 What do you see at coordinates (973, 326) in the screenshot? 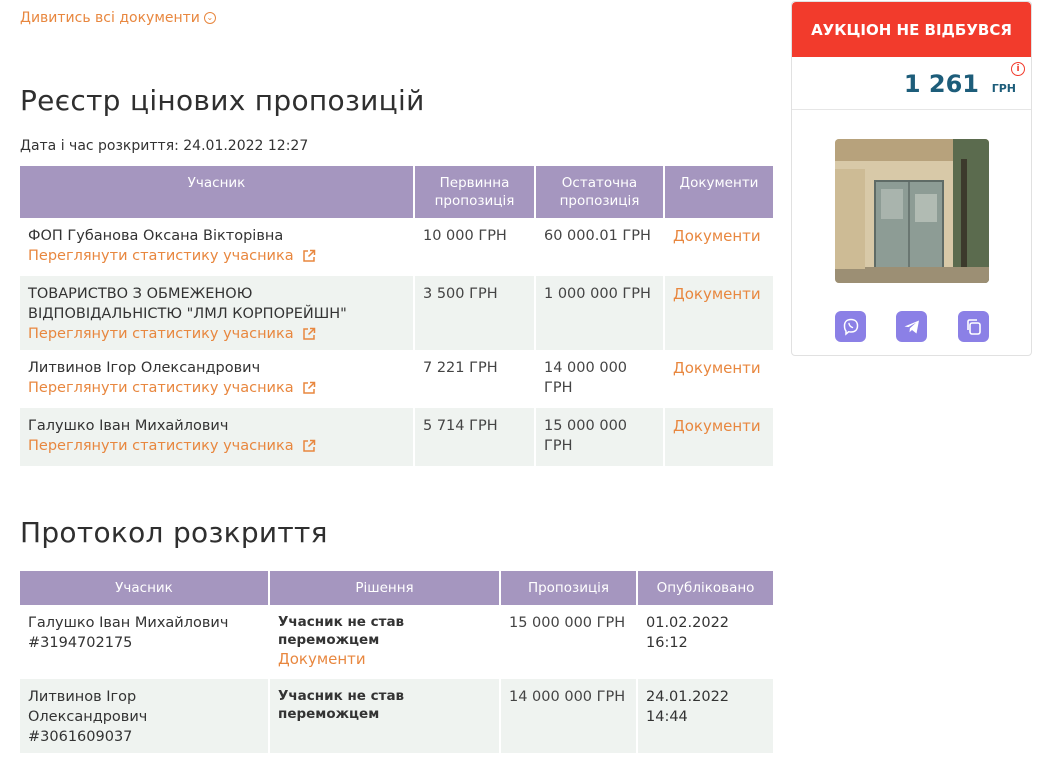
I see `copy-icon` at bounding box center [973, 326].